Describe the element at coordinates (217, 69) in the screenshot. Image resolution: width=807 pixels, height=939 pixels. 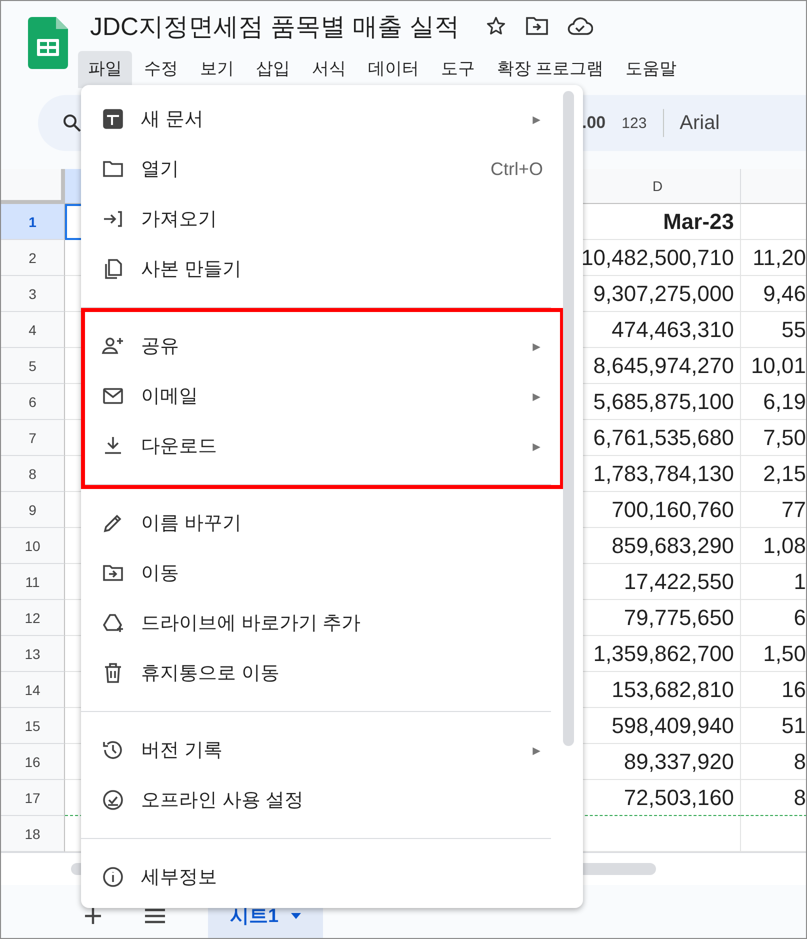
I see `menu-bar-item: 보기` at that location.